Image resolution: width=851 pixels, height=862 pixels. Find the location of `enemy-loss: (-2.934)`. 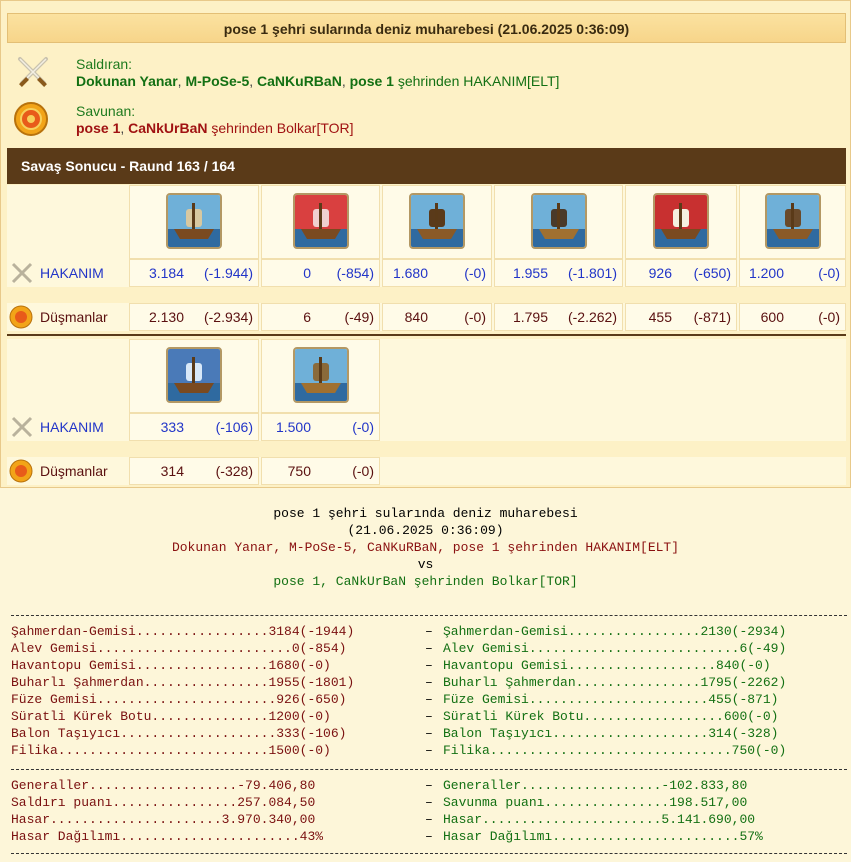

enemy-loss: (-2.934) is located at coordinates (228, 317).